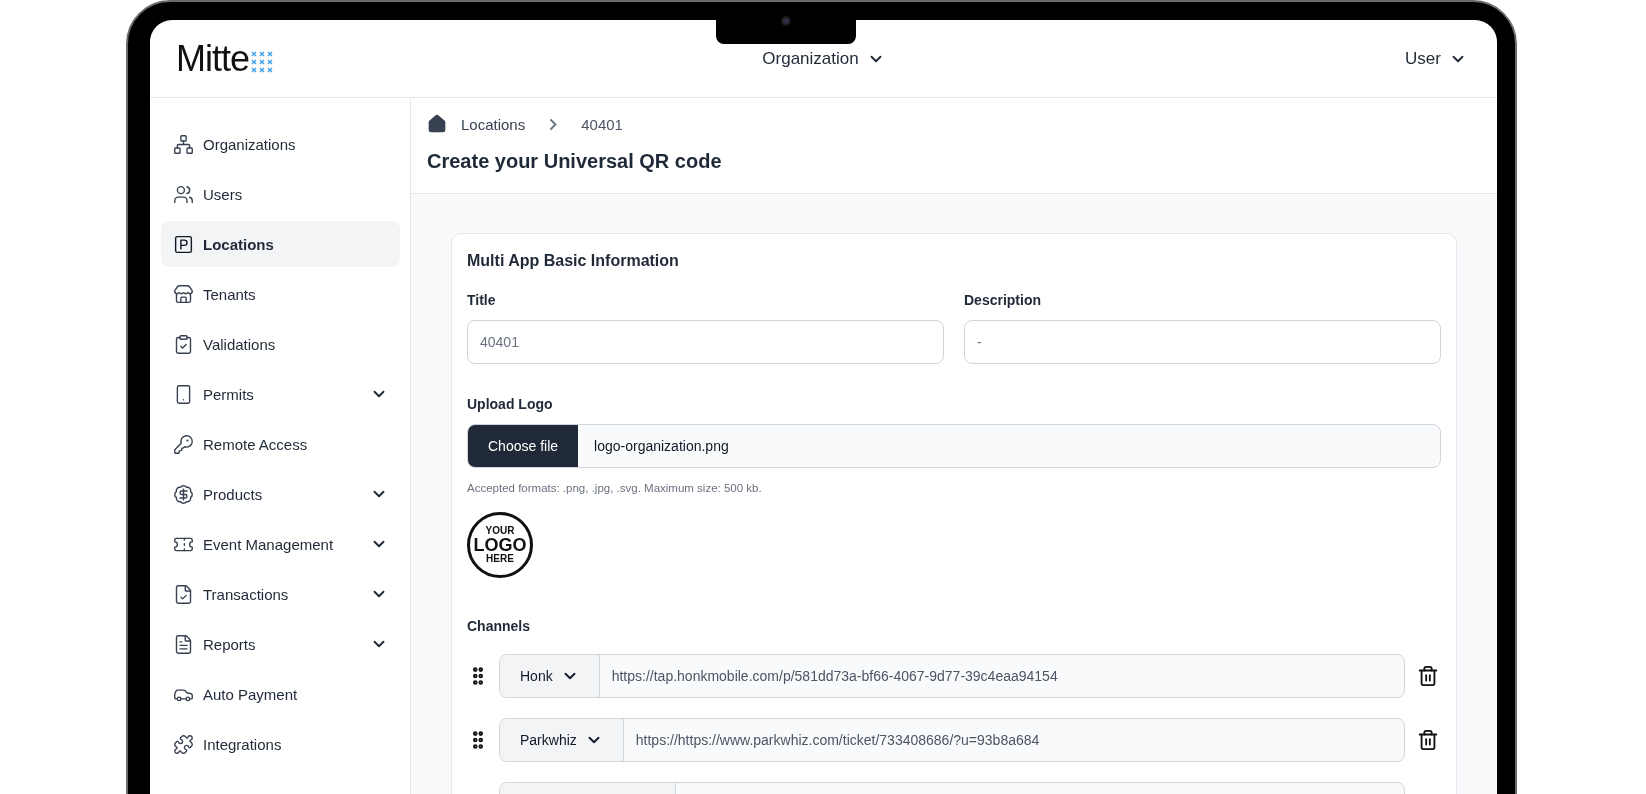 The image size is (1646, 794). What do you see at coordinates (183, 344) in the screenshot?
I see `clipboard-check-icon` at bounding box center [183, 344].